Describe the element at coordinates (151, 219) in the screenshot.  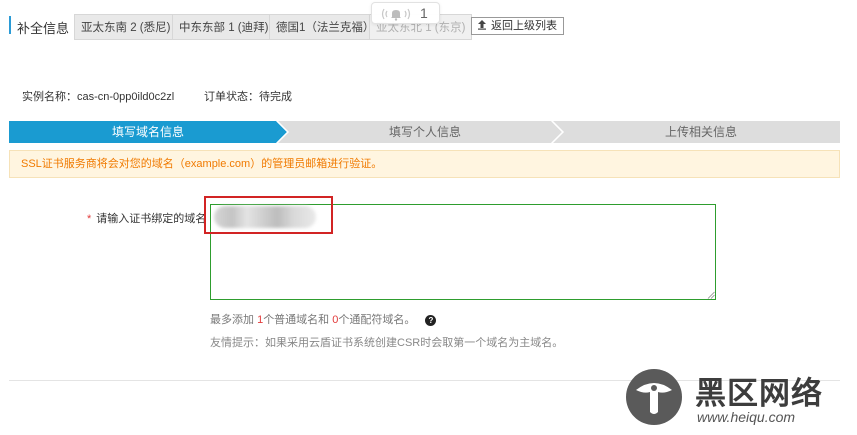
I see `domain-label-text: 请输入证书绑定的域名` at that location.